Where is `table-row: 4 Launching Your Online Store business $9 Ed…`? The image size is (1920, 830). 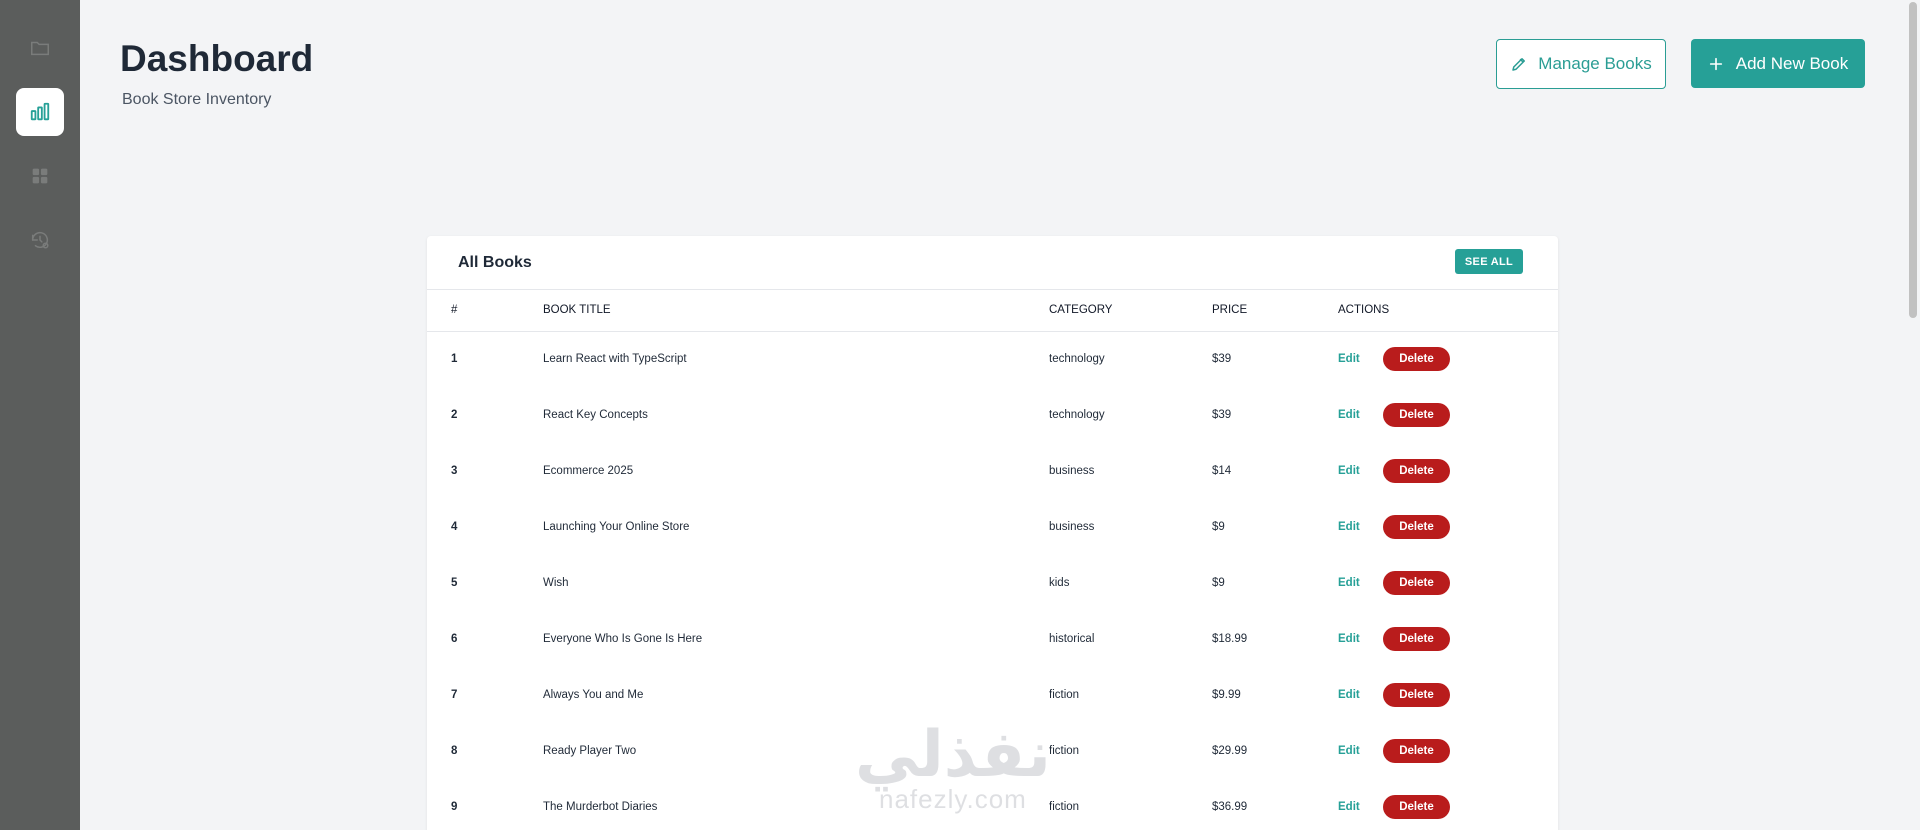
table-row: 4 Launching Your Online Store business $9 Ed… is located at coordinates (992, 527).